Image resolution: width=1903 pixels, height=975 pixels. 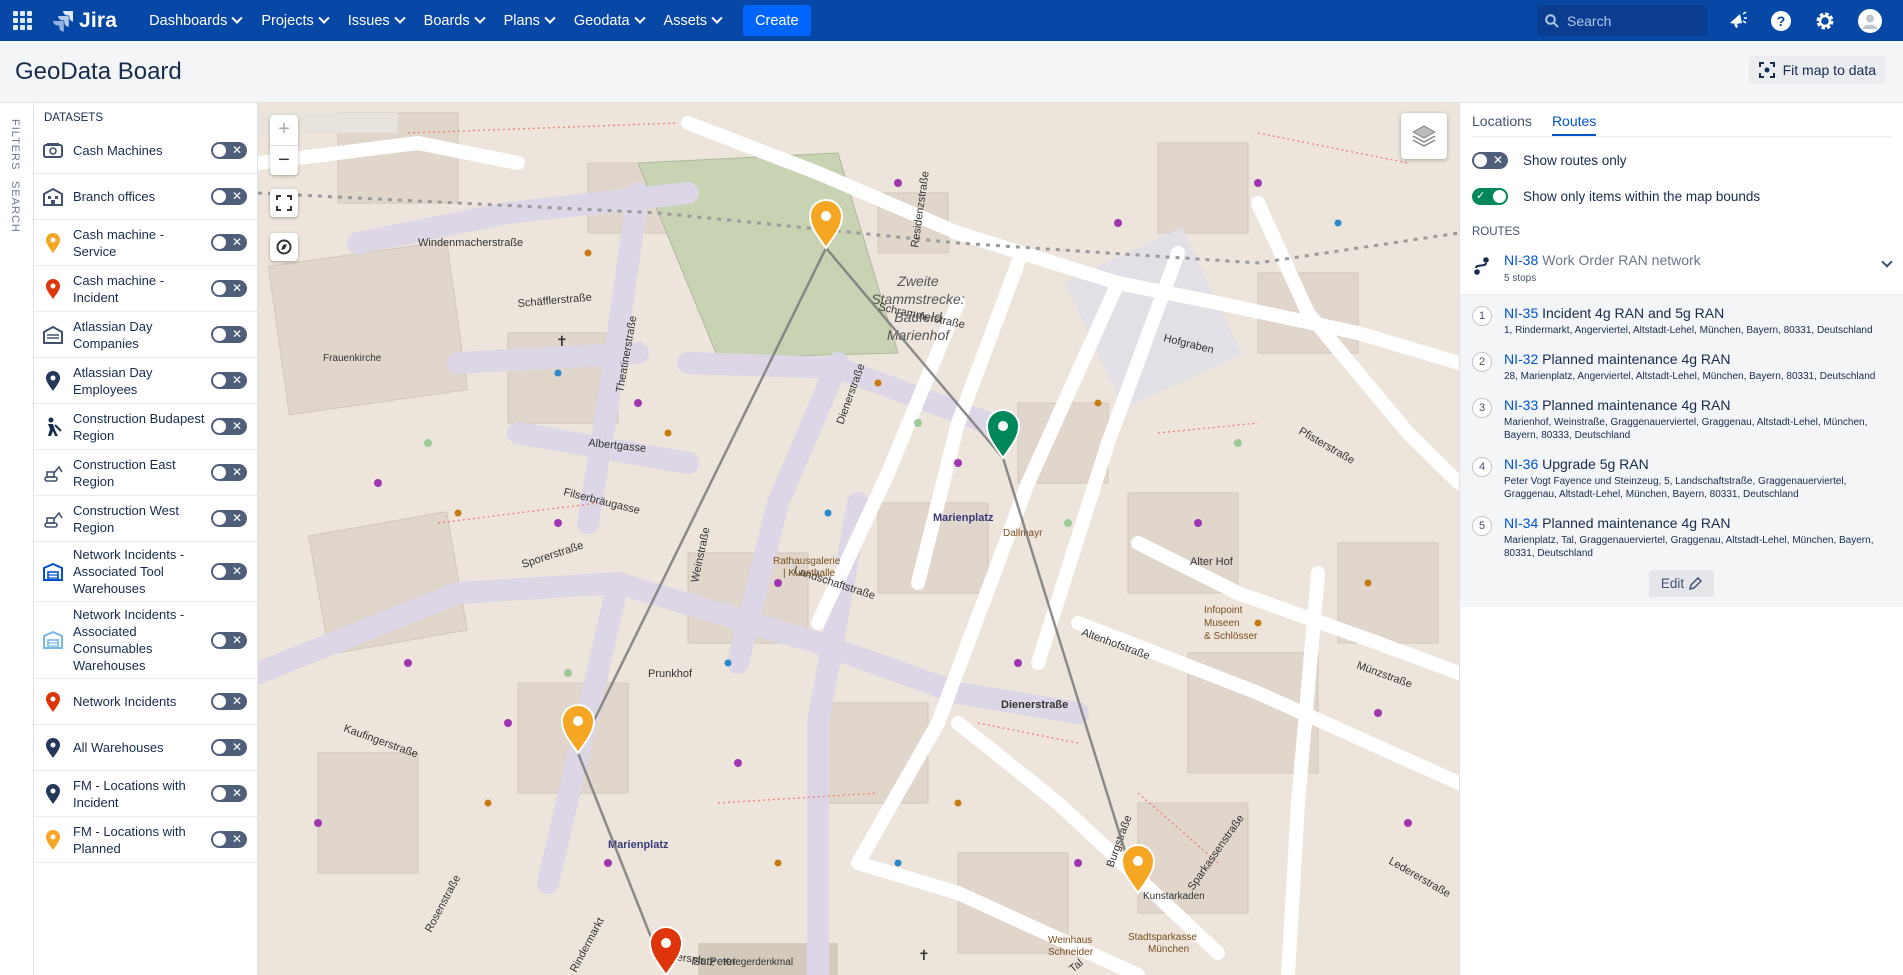 I want to click on dataset-item: FM - Locations with Incident ✕, so click(x=145, y=794).